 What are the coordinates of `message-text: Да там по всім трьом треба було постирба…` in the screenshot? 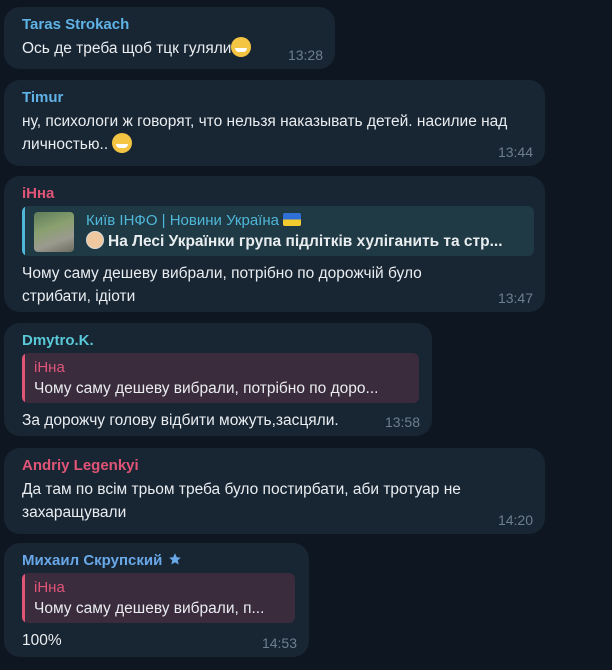 It's located at (241, 501).